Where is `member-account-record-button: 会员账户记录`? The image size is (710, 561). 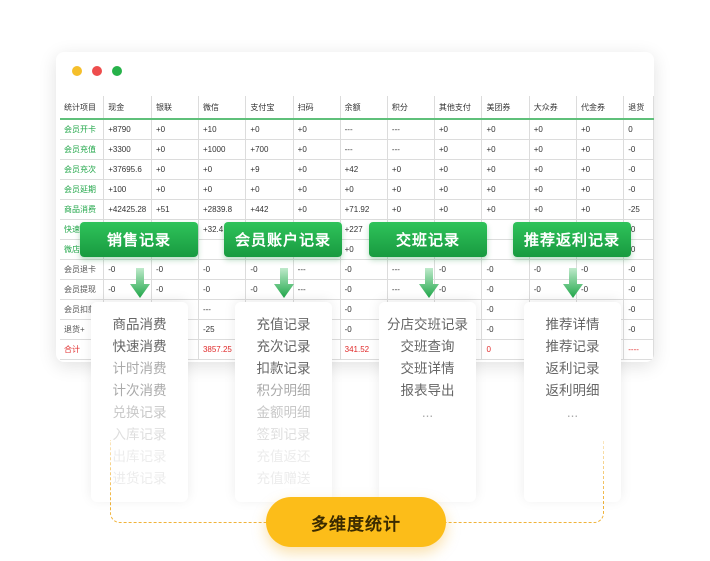
member-account-record-button: 会员账户记录 is located at coordinates (283, 239).